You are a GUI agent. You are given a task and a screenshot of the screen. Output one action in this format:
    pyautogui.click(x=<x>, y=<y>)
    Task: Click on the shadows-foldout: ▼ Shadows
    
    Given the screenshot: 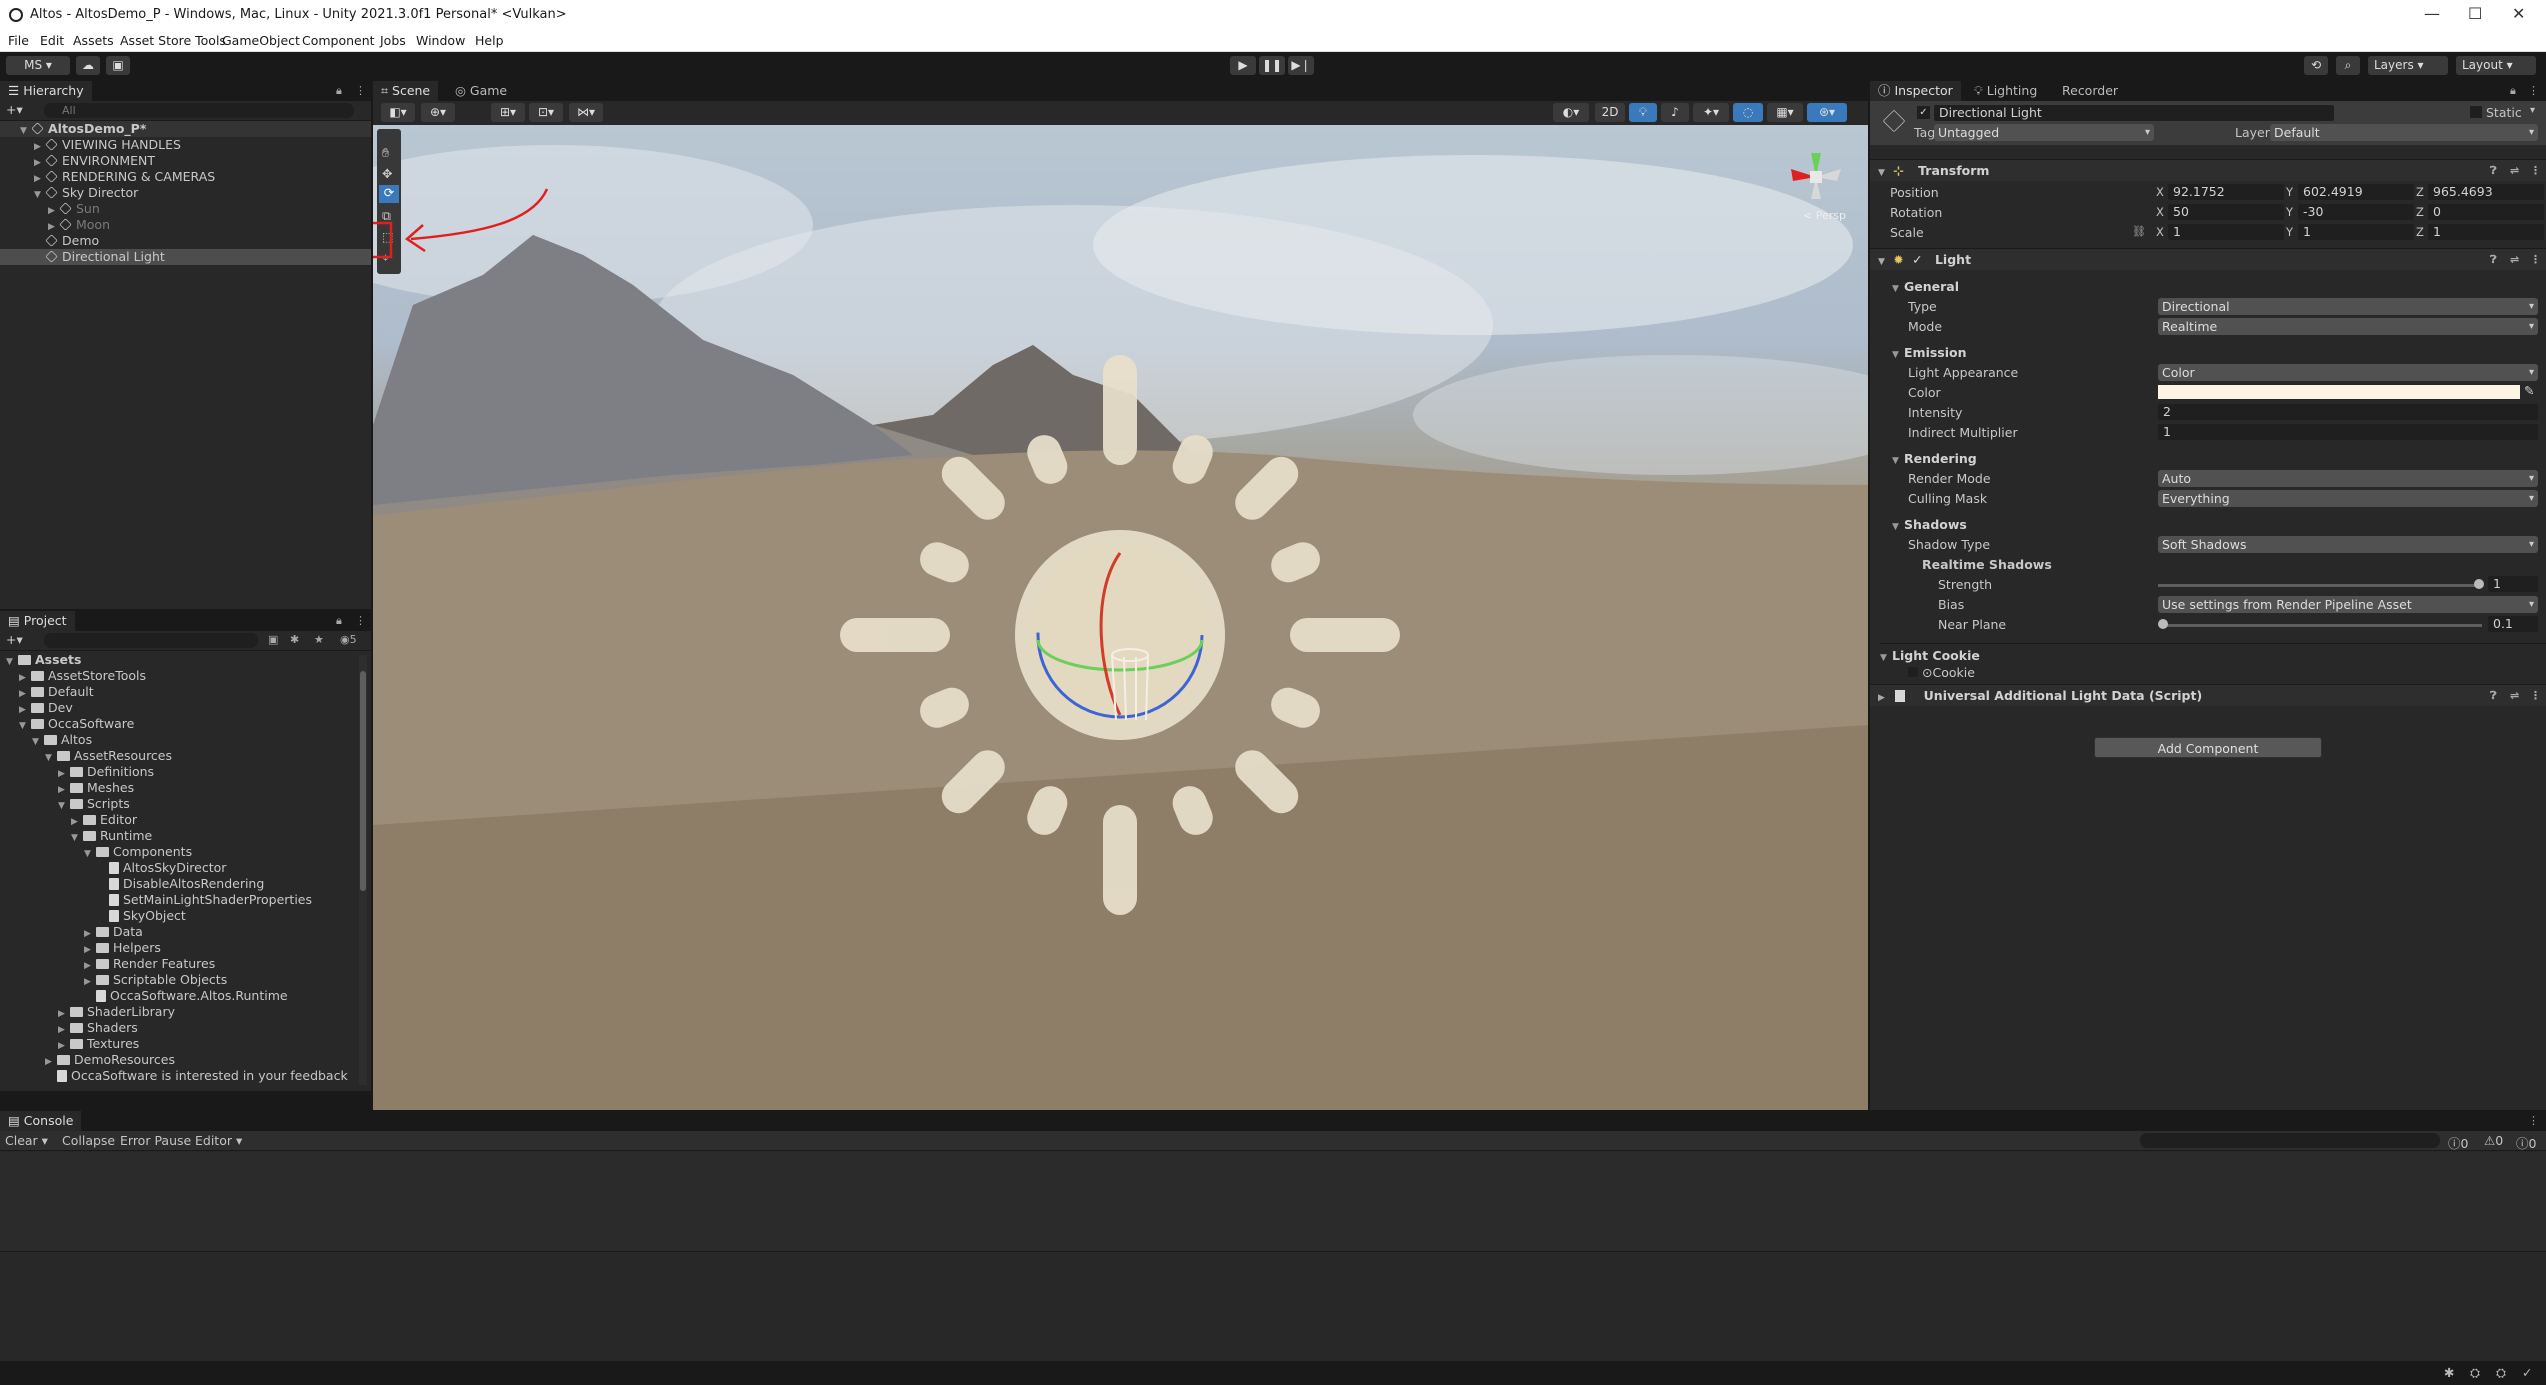 What is the action you would take?
    pyautogui.click(x=1929, y=524)
    